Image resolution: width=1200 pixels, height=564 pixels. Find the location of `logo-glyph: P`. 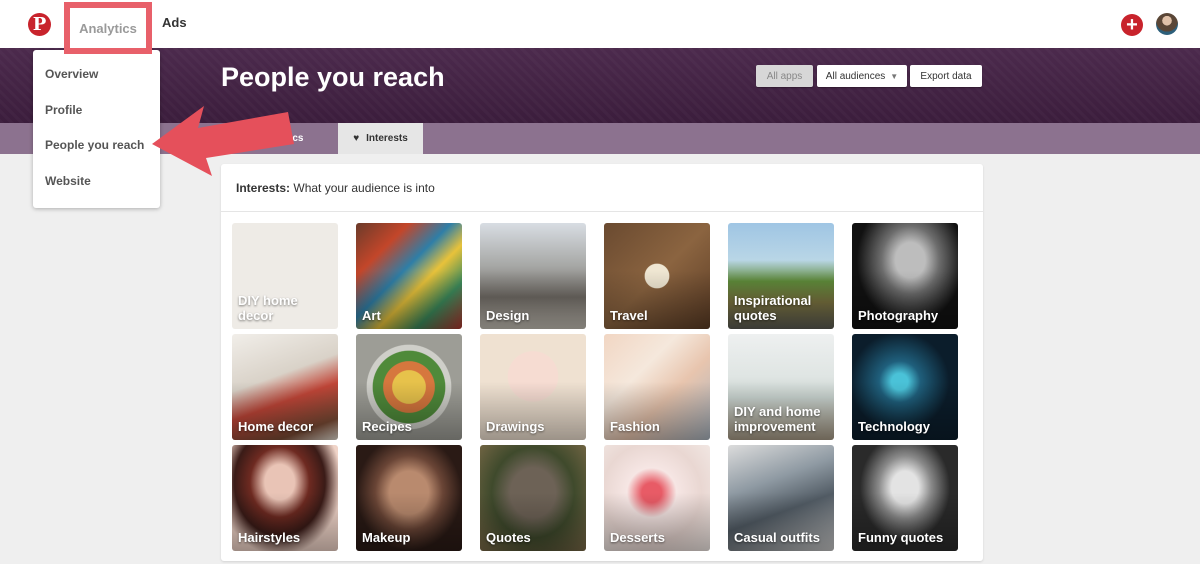

logo-glyph: P is located at coordinates (39, 24).